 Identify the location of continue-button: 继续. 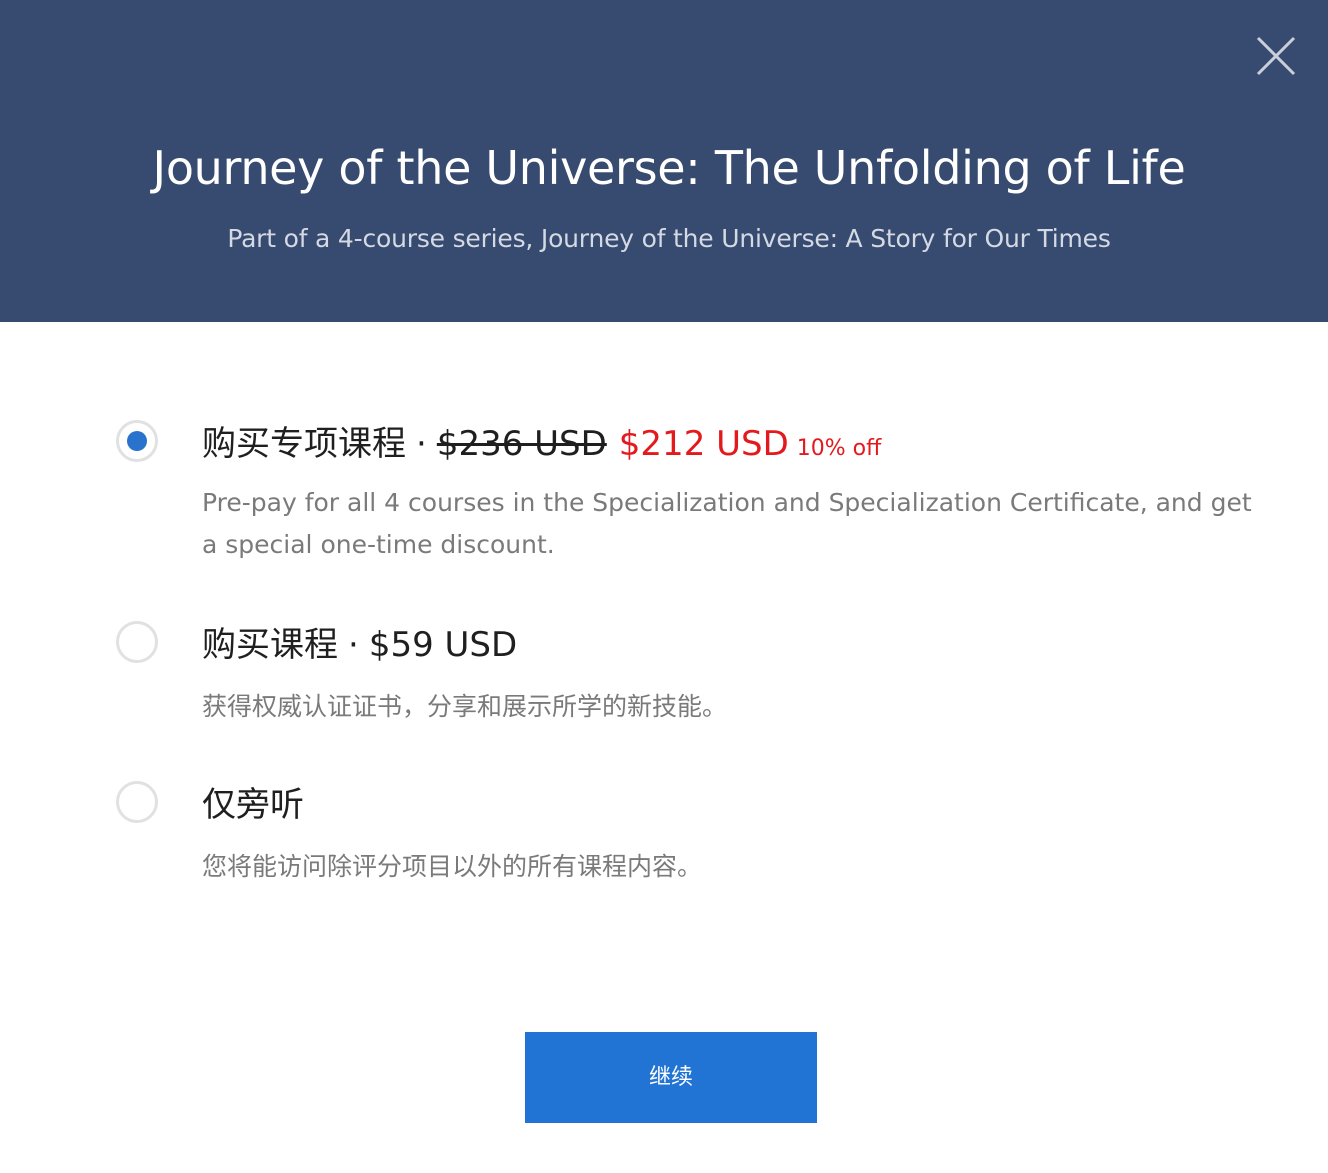
(671, 1077).